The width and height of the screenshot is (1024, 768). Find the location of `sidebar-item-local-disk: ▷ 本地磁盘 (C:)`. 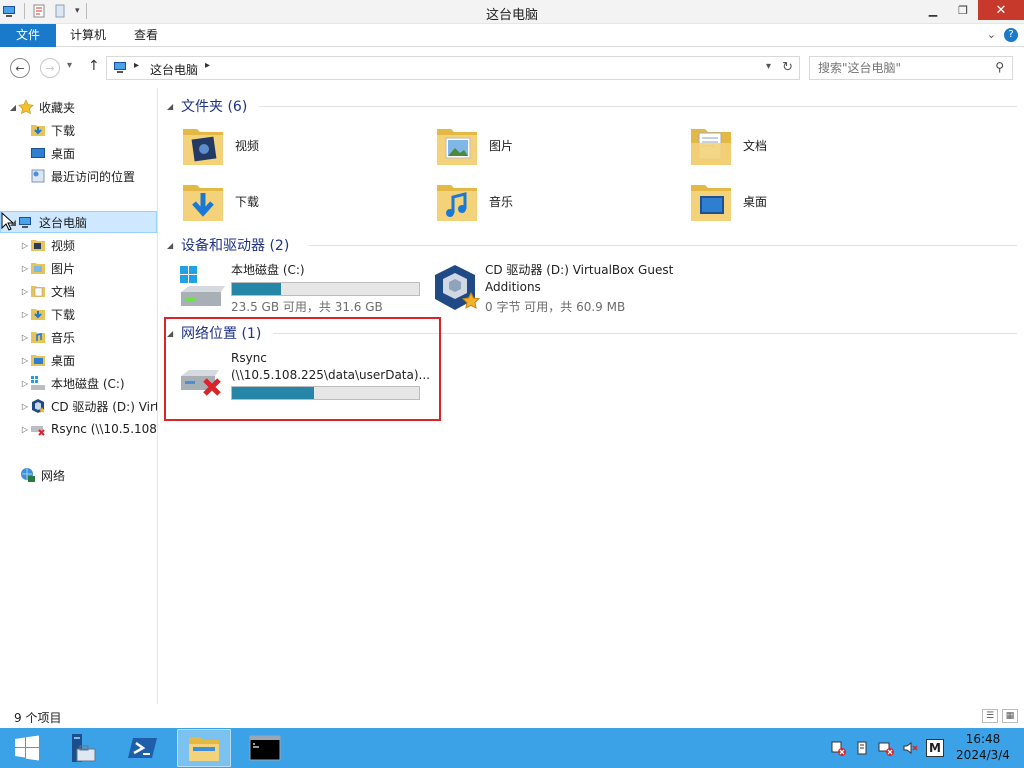

sidebar-item-local-disk: ▷ 本地磁盘 (C:) is located at coordinates (78, 383).